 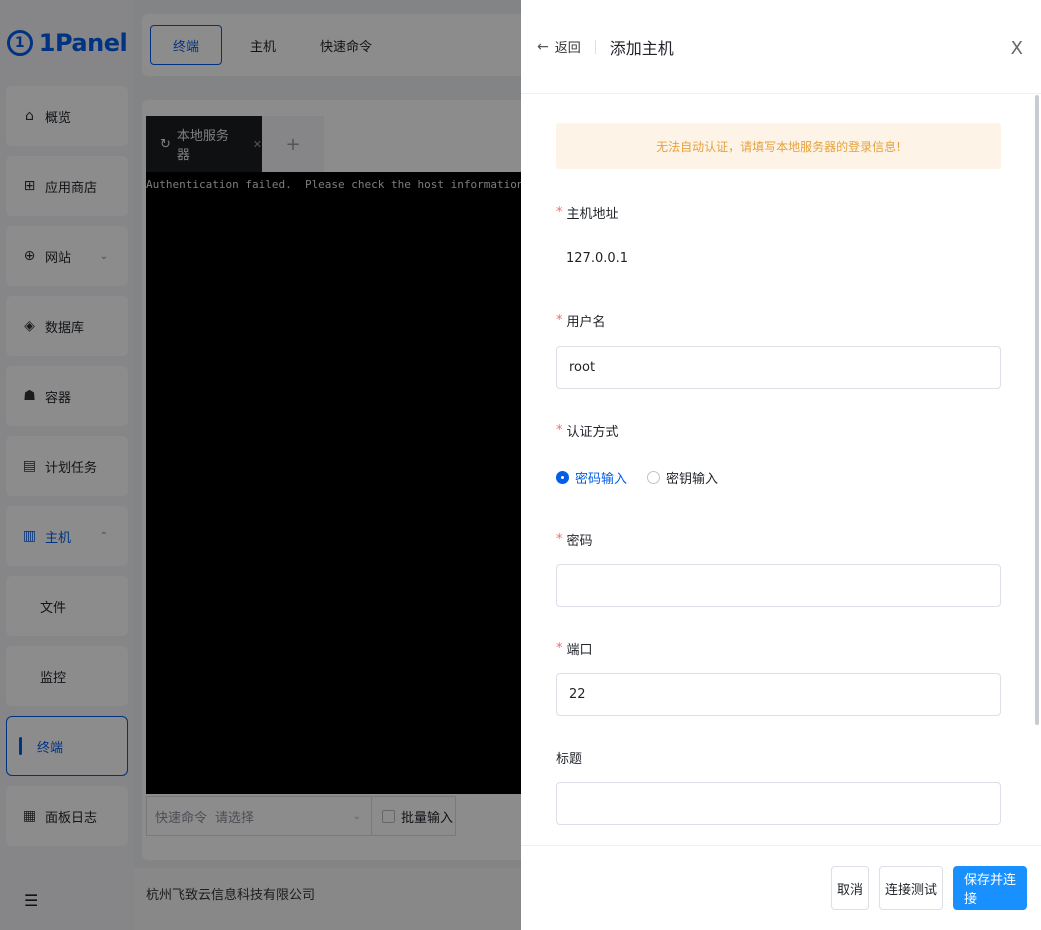 I want to click on radio-password: 密码输入, so click(x=591, y=477).